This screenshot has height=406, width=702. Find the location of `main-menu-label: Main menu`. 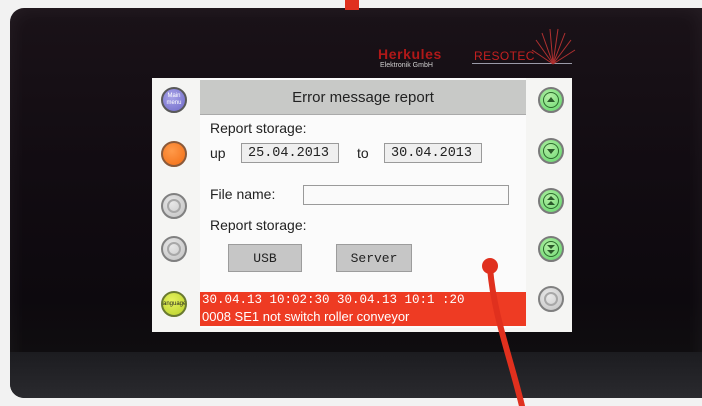

main-menu-label: Main menu is located at coordinates (174, 99).